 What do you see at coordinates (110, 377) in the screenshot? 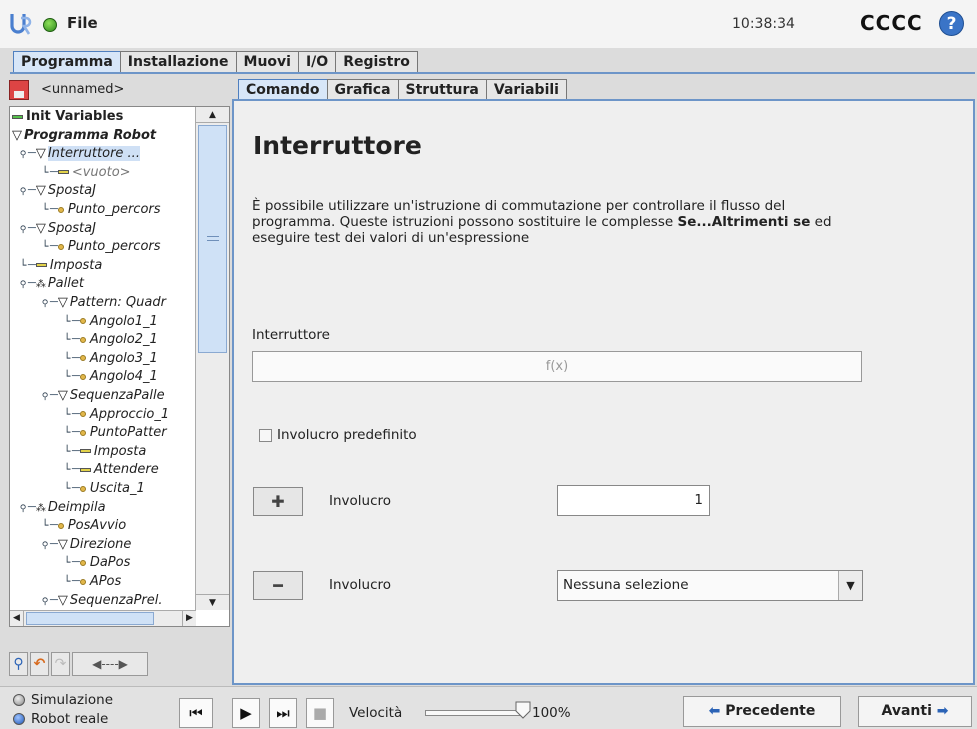
I see `tree-node: └ ─ Angolo4_1` at bounding box center [110, 377].